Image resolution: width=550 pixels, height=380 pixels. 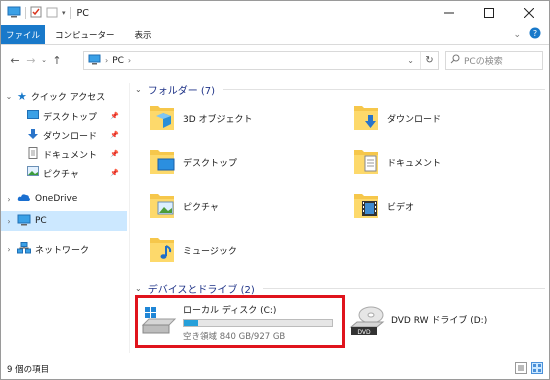 I want to click on folder-label: ビデオ, so click(x=401, y=208).